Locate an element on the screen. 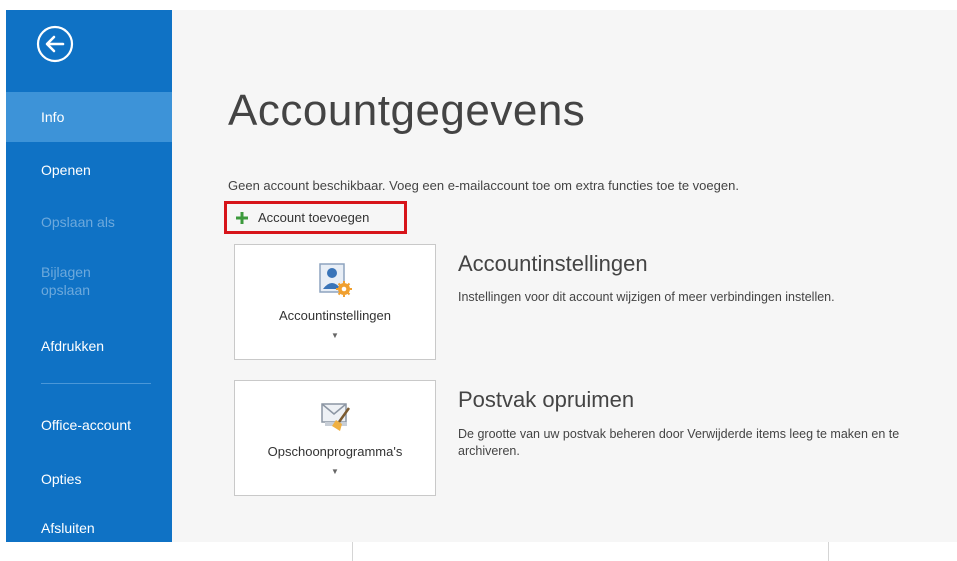 The image size is (957, 561). back-button is located at coordinates (55, 44).